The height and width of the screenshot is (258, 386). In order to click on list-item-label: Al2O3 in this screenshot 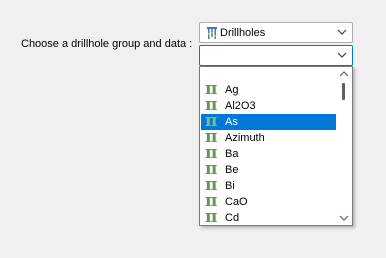, I will do `click(240, 106)`.